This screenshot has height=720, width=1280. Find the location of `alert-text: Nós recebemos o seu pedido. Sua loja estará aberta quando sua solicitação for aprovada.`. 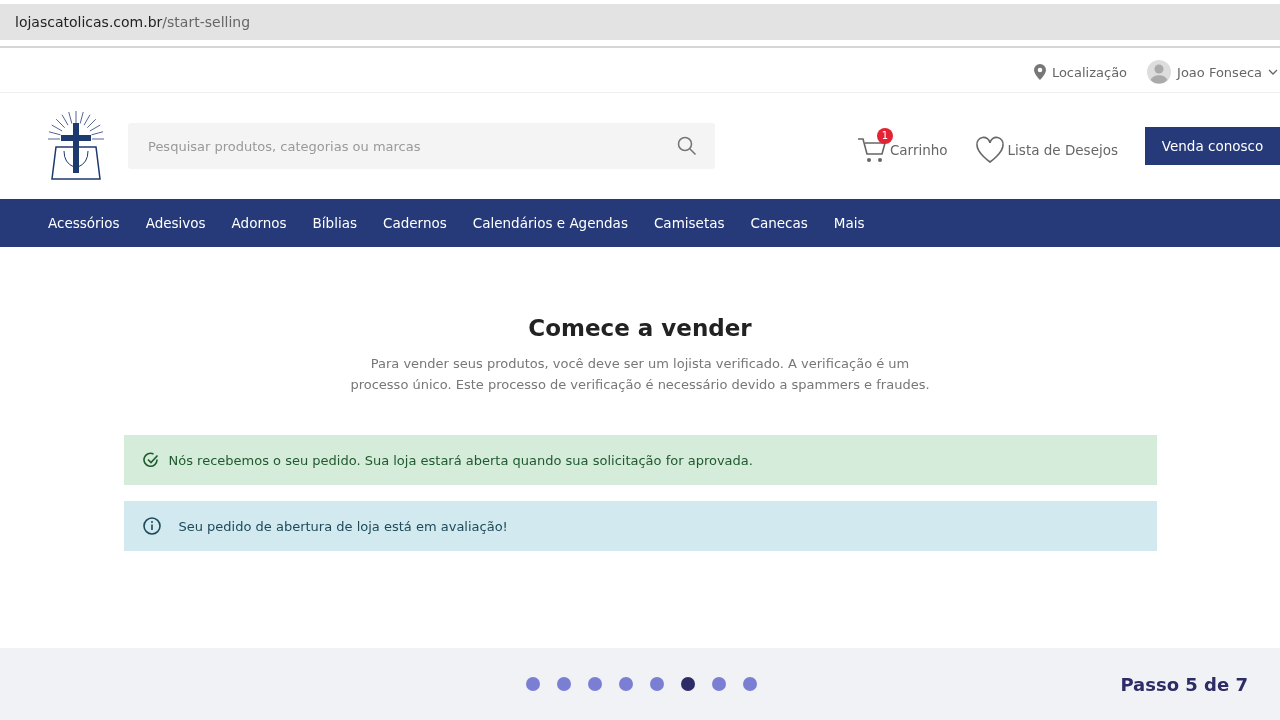

alert-text: Nós recebemos o seu pedido. Sua loja estará aberta quando sua solicitação for aprovada. is located at coordinates (460, 460).